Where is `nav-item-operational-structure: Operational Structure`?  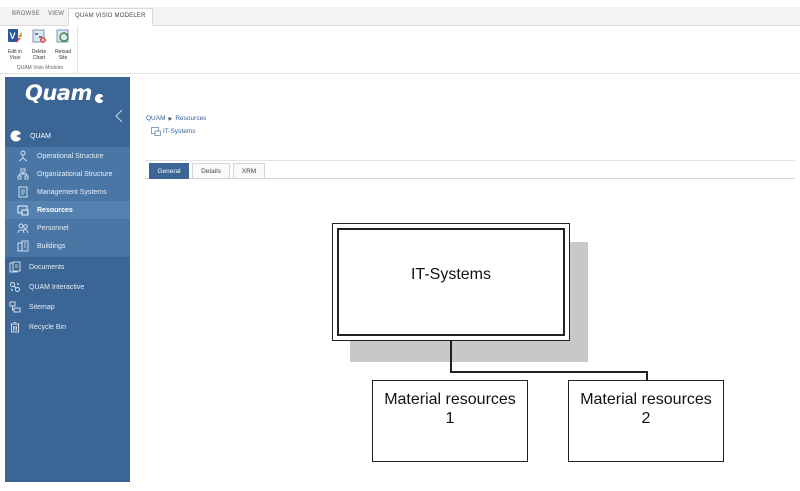
nav-item-operational-structure: Operational Structure is located at coordinates (67, 156).